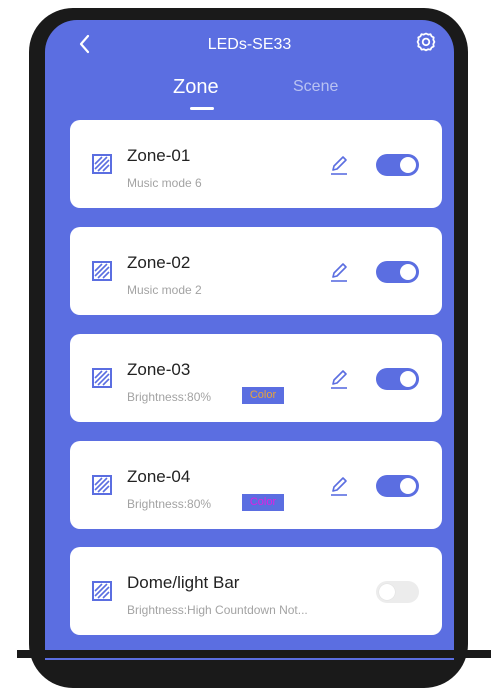 Image resolution: width=491 pixels, height=688 pixels. I want to click on device-bottom-edge, so click(254, 654).